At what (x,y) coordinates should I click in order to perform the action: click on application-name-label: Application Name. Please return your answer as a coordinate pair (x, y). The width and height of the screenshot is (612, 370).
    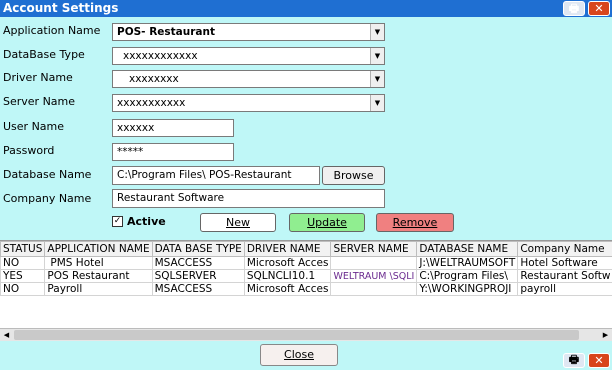
    Looking at the image, I should click on (52, 30).